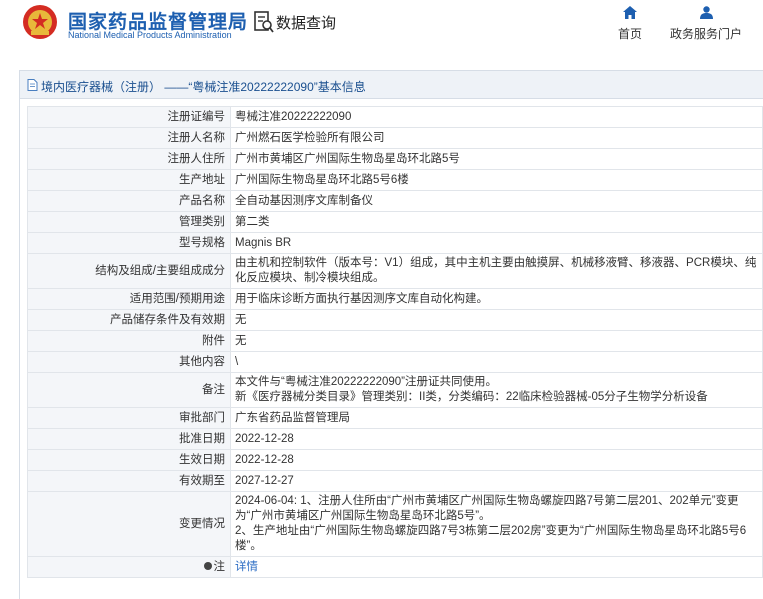 This screenshot has height=599, width=763. Describe the element at coordinates (129, 320) in the screenshot. I see `field-label: 产品储存条件及有效期` at that location.